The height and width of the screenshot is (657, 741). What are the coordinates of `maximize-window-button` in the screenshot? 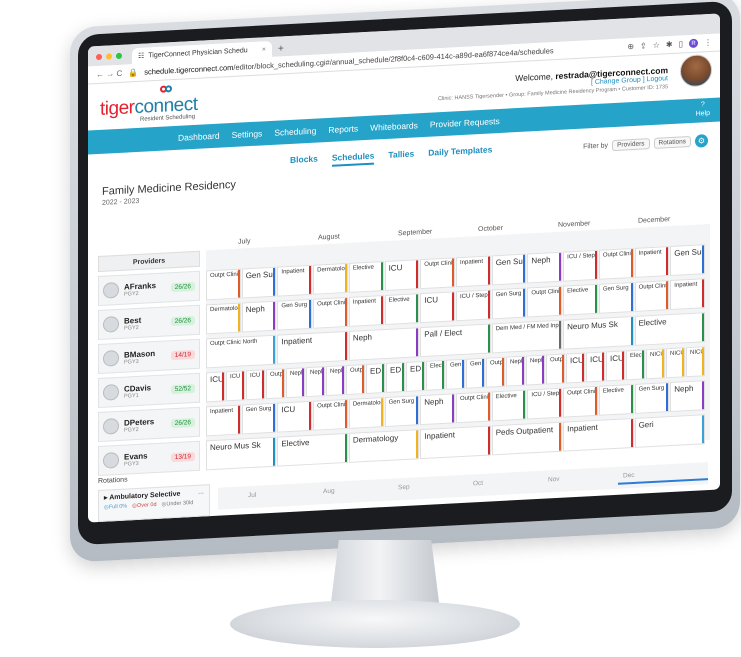 It's located at (119, 56).